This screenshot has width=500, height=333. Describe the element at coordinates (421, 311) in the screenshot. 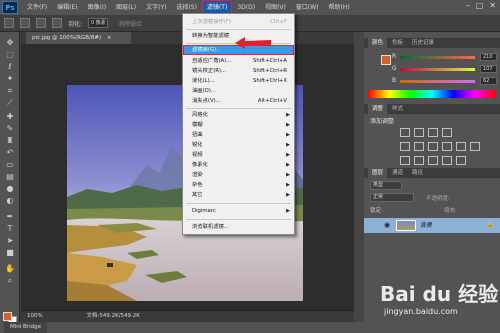

I see `watermark-url: jingyan.baidu.com` at that location.